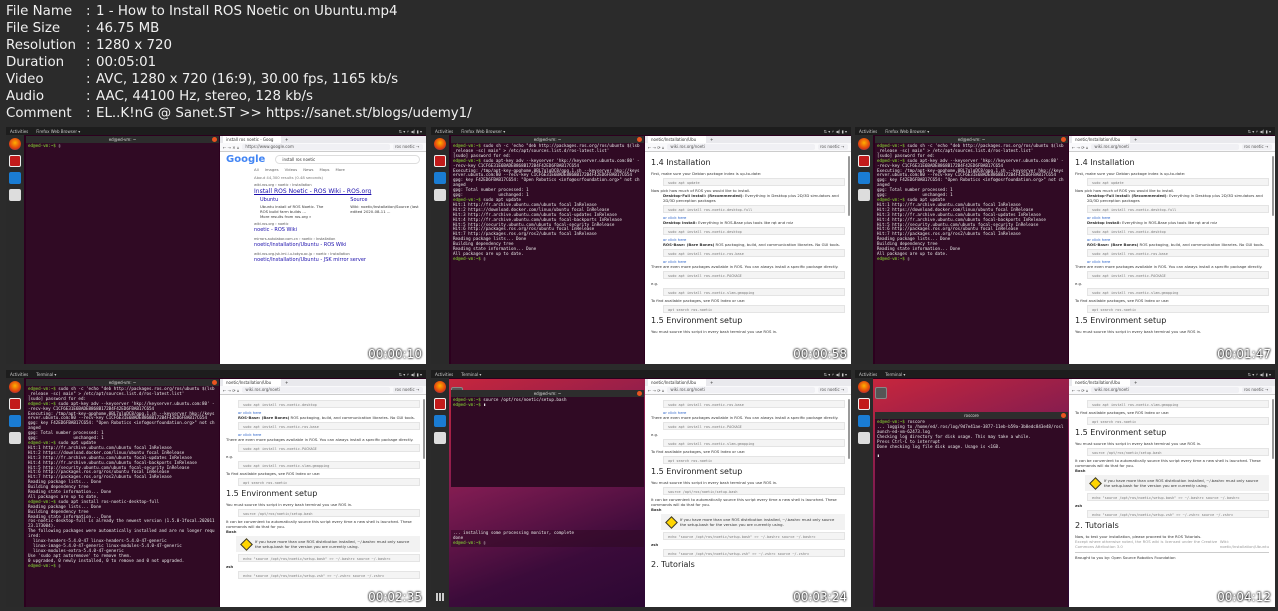 The width and height of the screenshot is (1278, 611). Describe the element at coordinates (264, 417) in the screenshot. I see `option-label: ROS-Base: (Bare Bones)` at that location.